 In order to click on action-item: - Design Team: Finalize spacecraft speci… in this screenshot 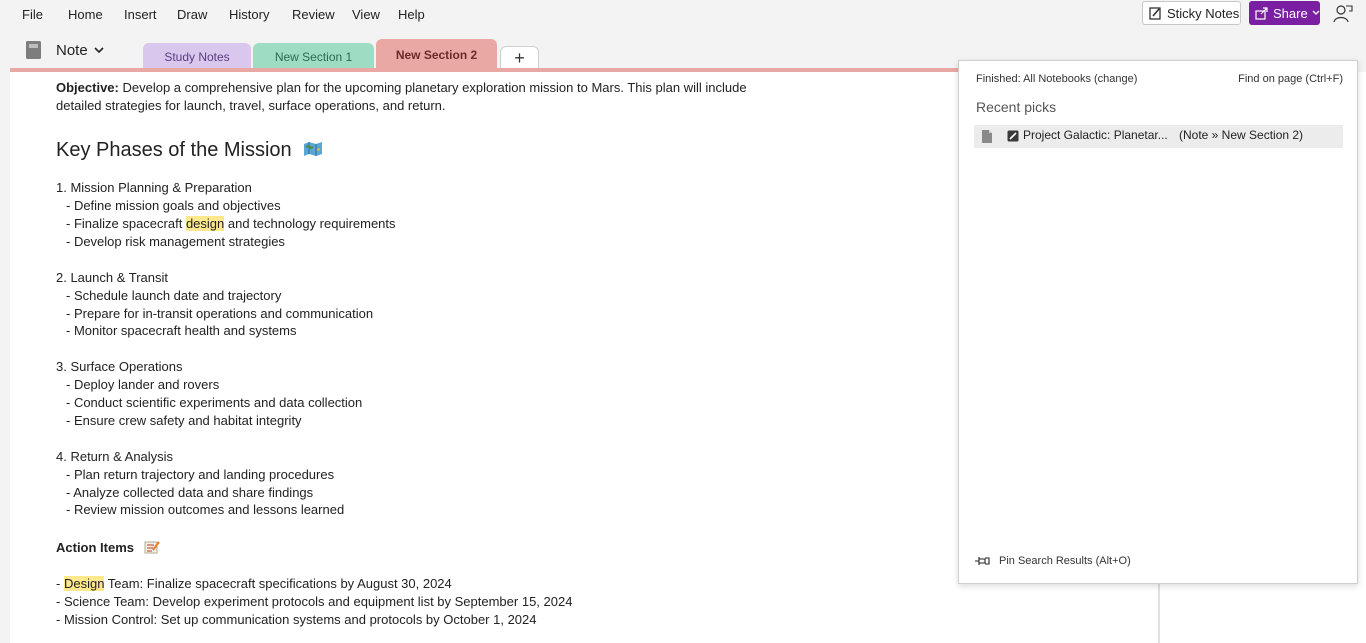, I will do `click(254, 583)`.